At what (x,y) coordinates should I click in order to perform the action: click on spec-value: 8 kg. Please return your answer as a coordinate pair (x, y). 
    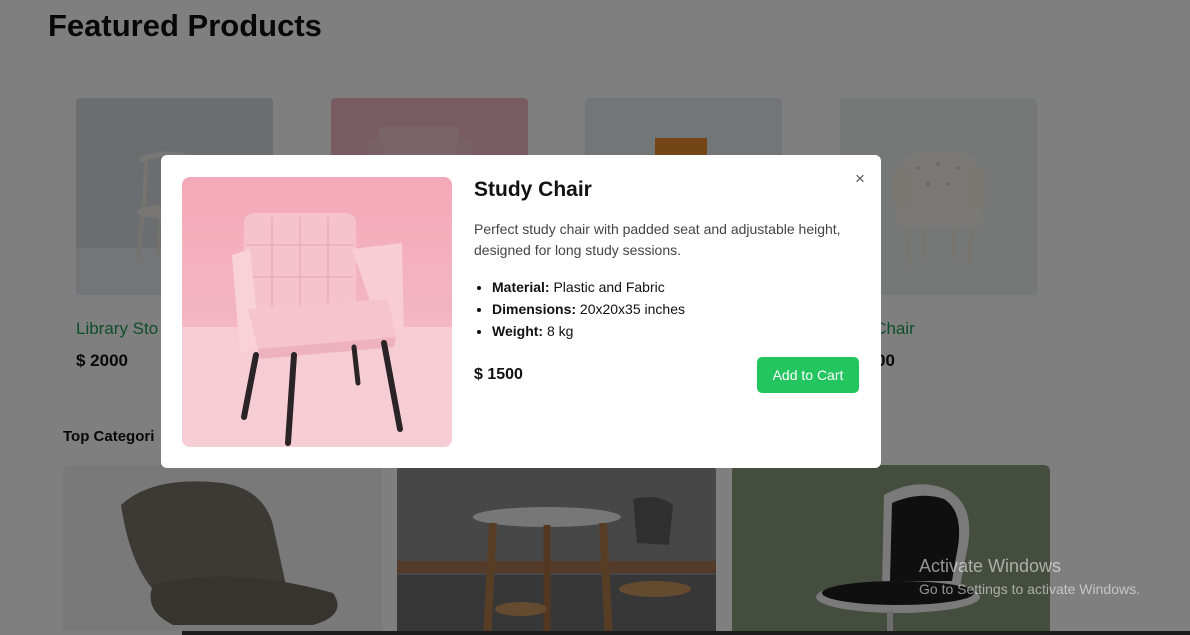
    Looking at the image, I should click on (560, 331).